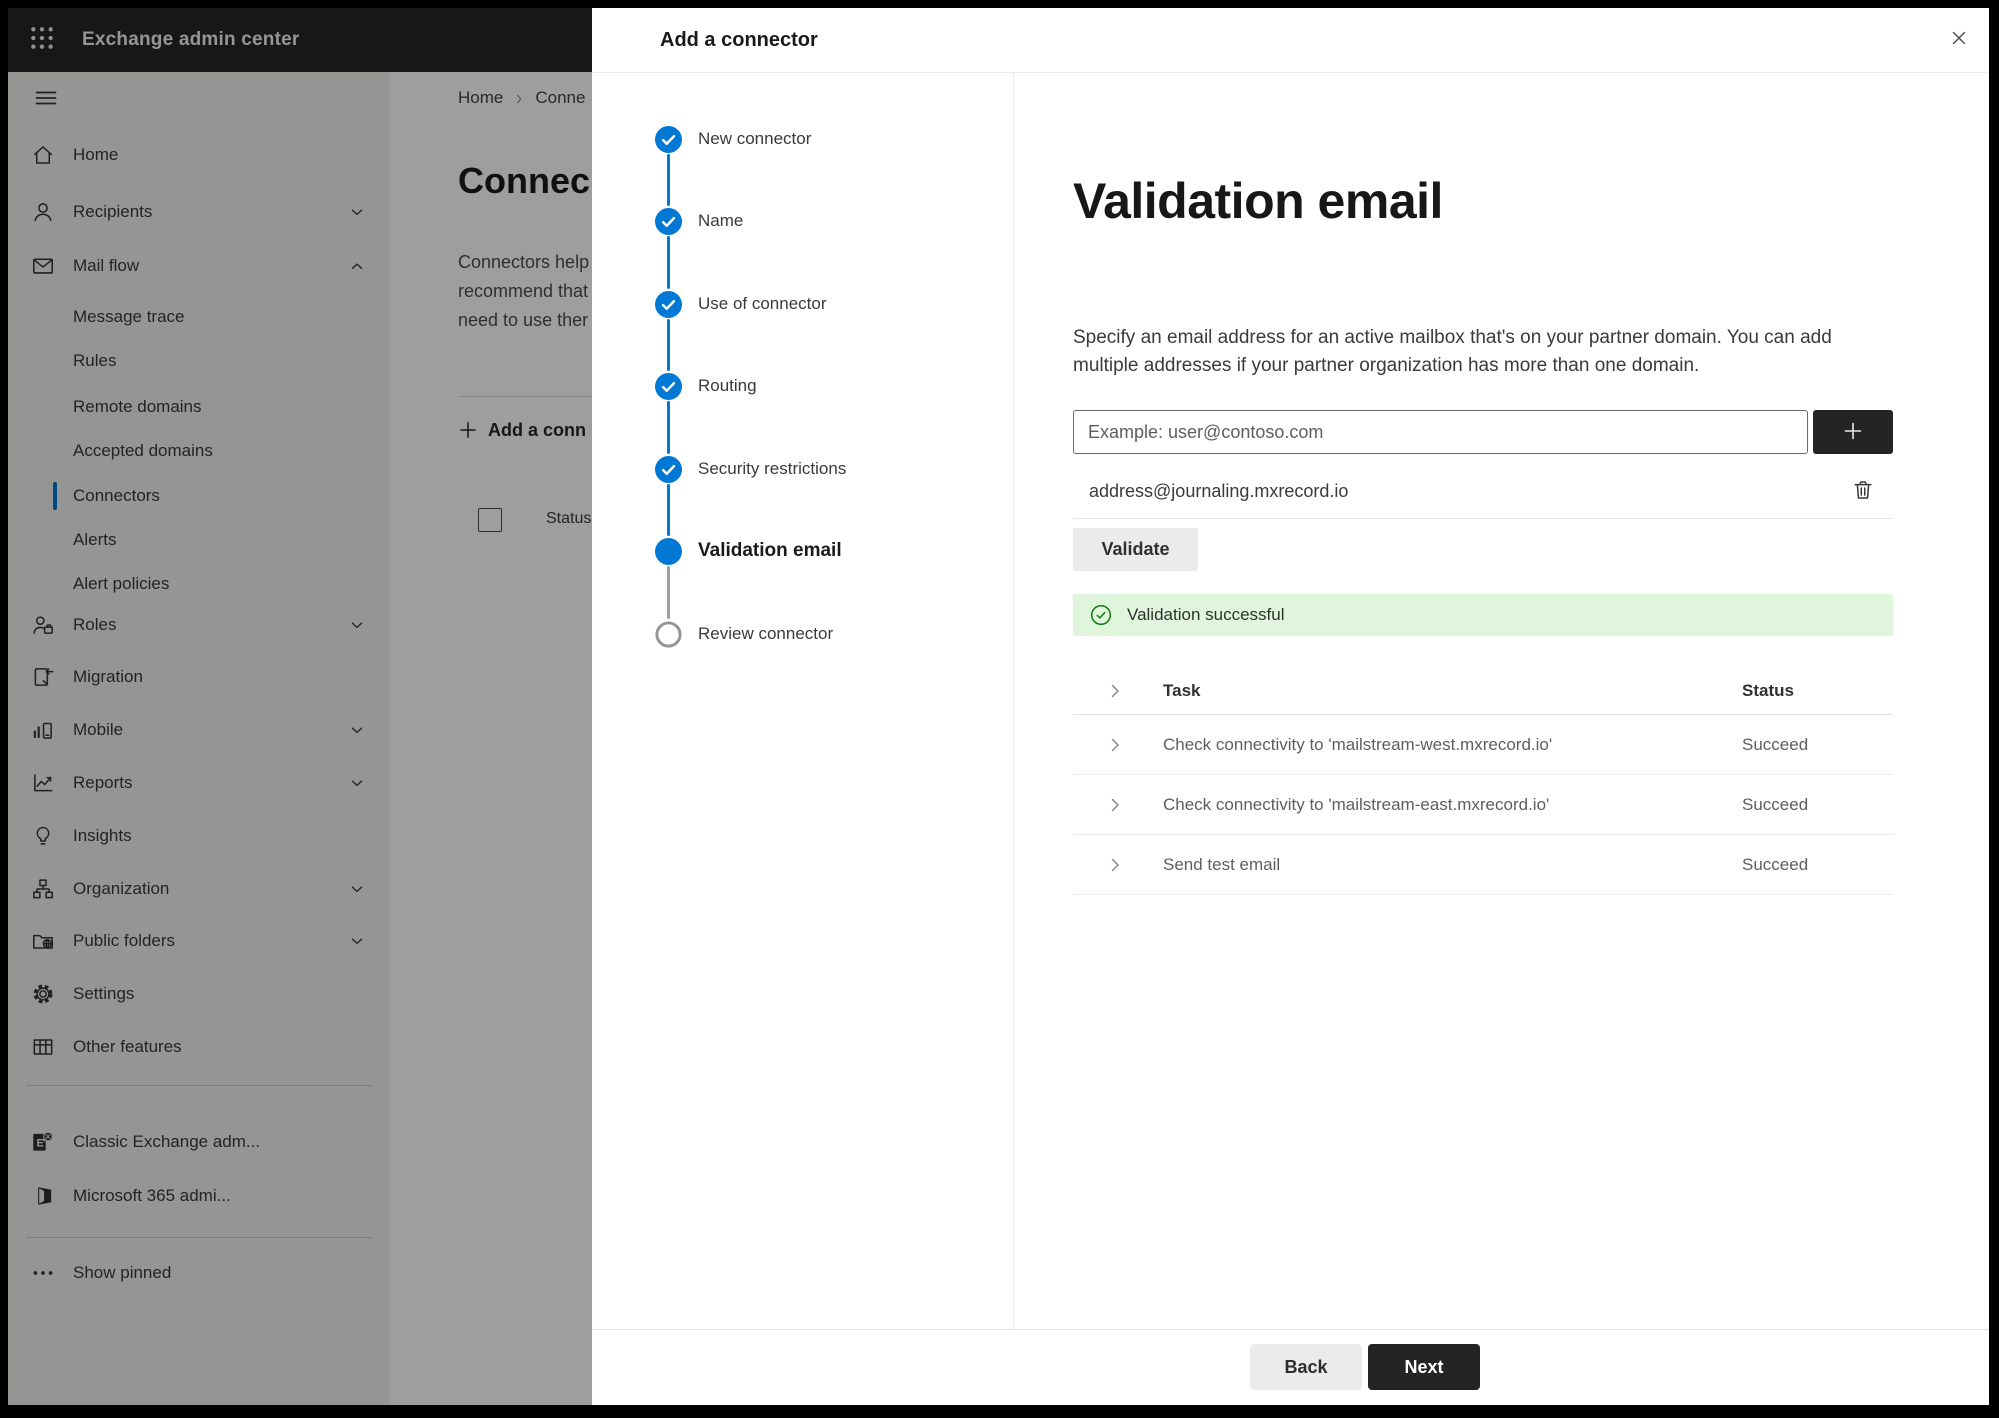  Describe the element at coordinates (762, 303) in the screenshot. I see `step-label: Use of connector` at that location.